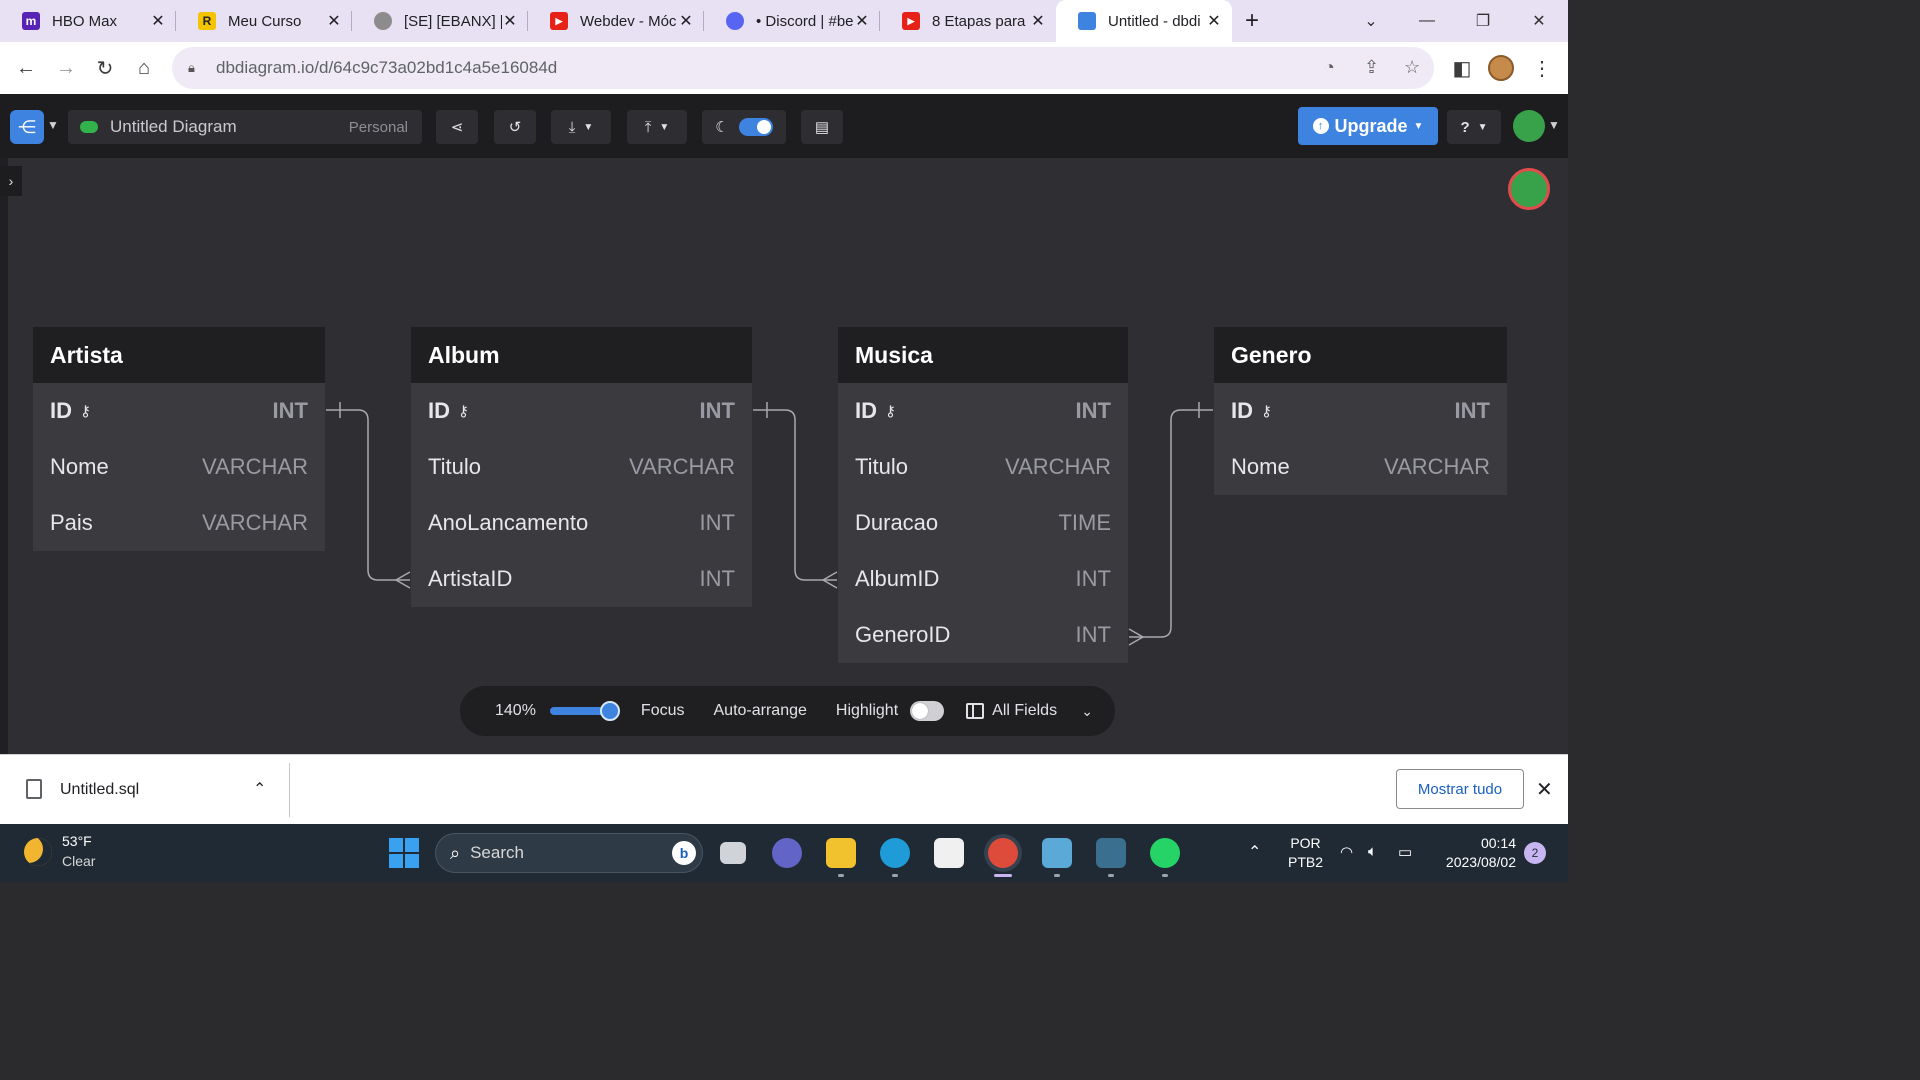 Image resolution: width=1920 pixels, height=1080 pixels. Describe the element at coordinates (1329, 67) in the screenshot. I see `performance-icon: ◔` at that location.